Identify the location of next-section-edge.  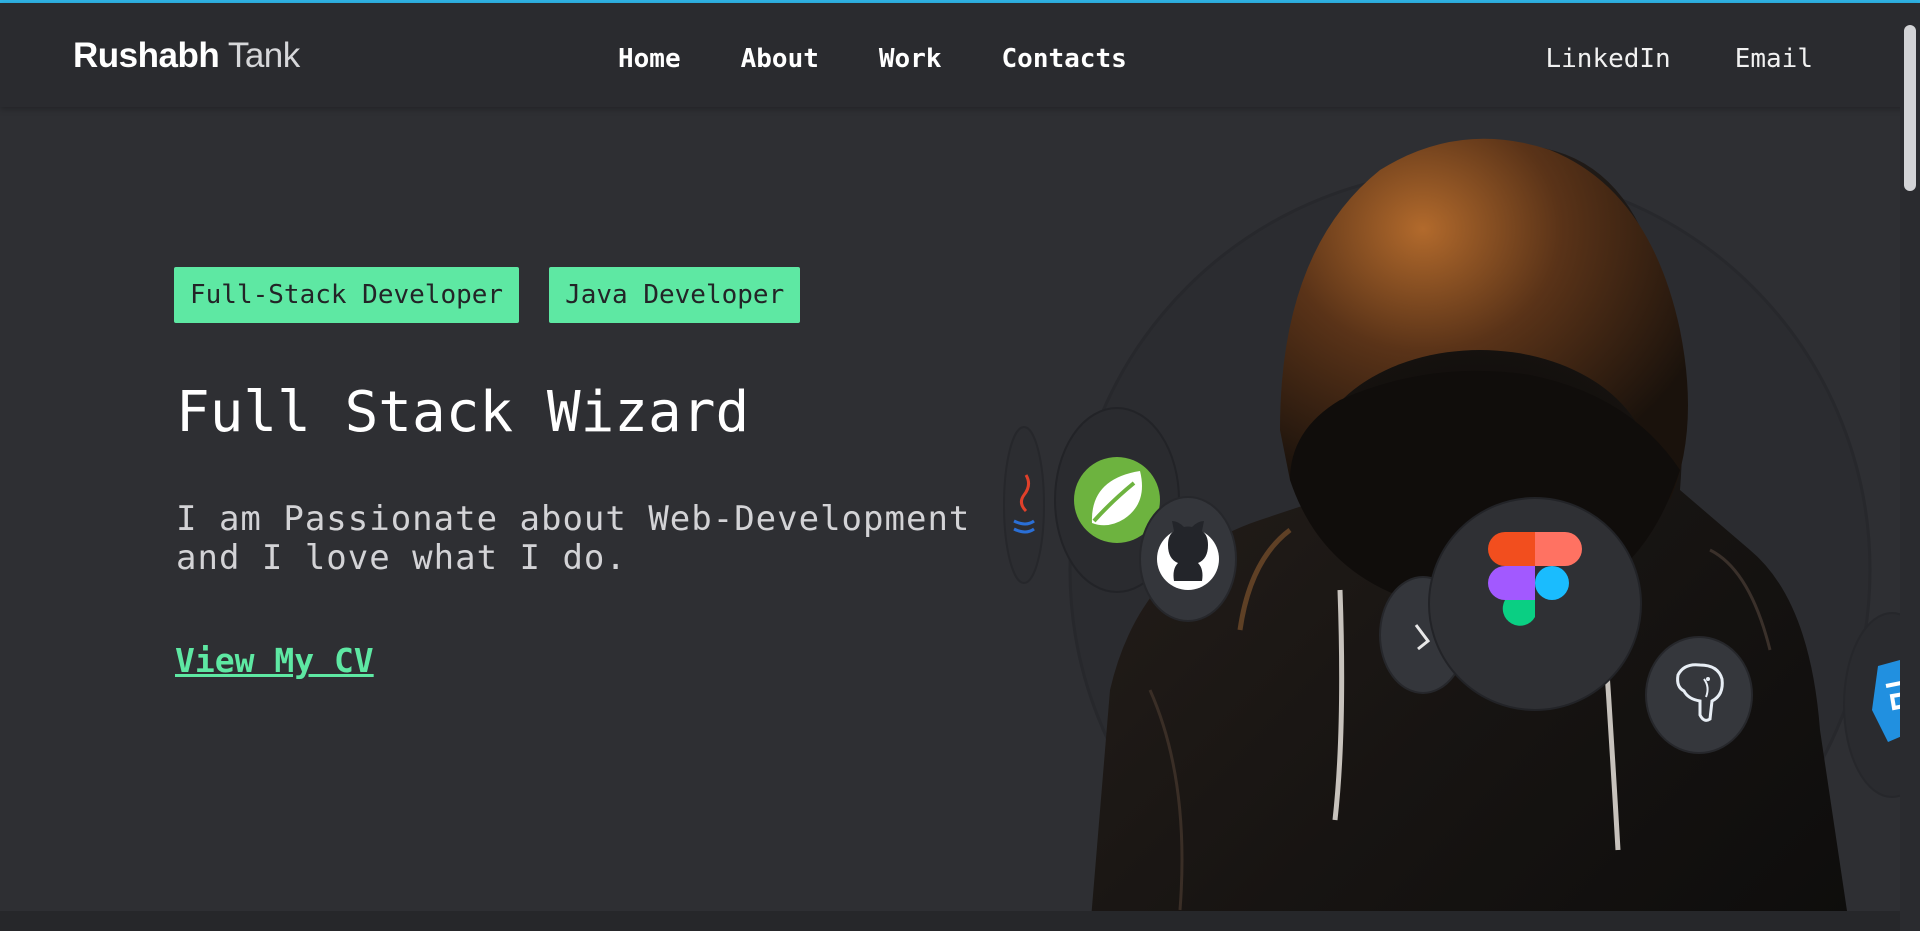
(950, 921).